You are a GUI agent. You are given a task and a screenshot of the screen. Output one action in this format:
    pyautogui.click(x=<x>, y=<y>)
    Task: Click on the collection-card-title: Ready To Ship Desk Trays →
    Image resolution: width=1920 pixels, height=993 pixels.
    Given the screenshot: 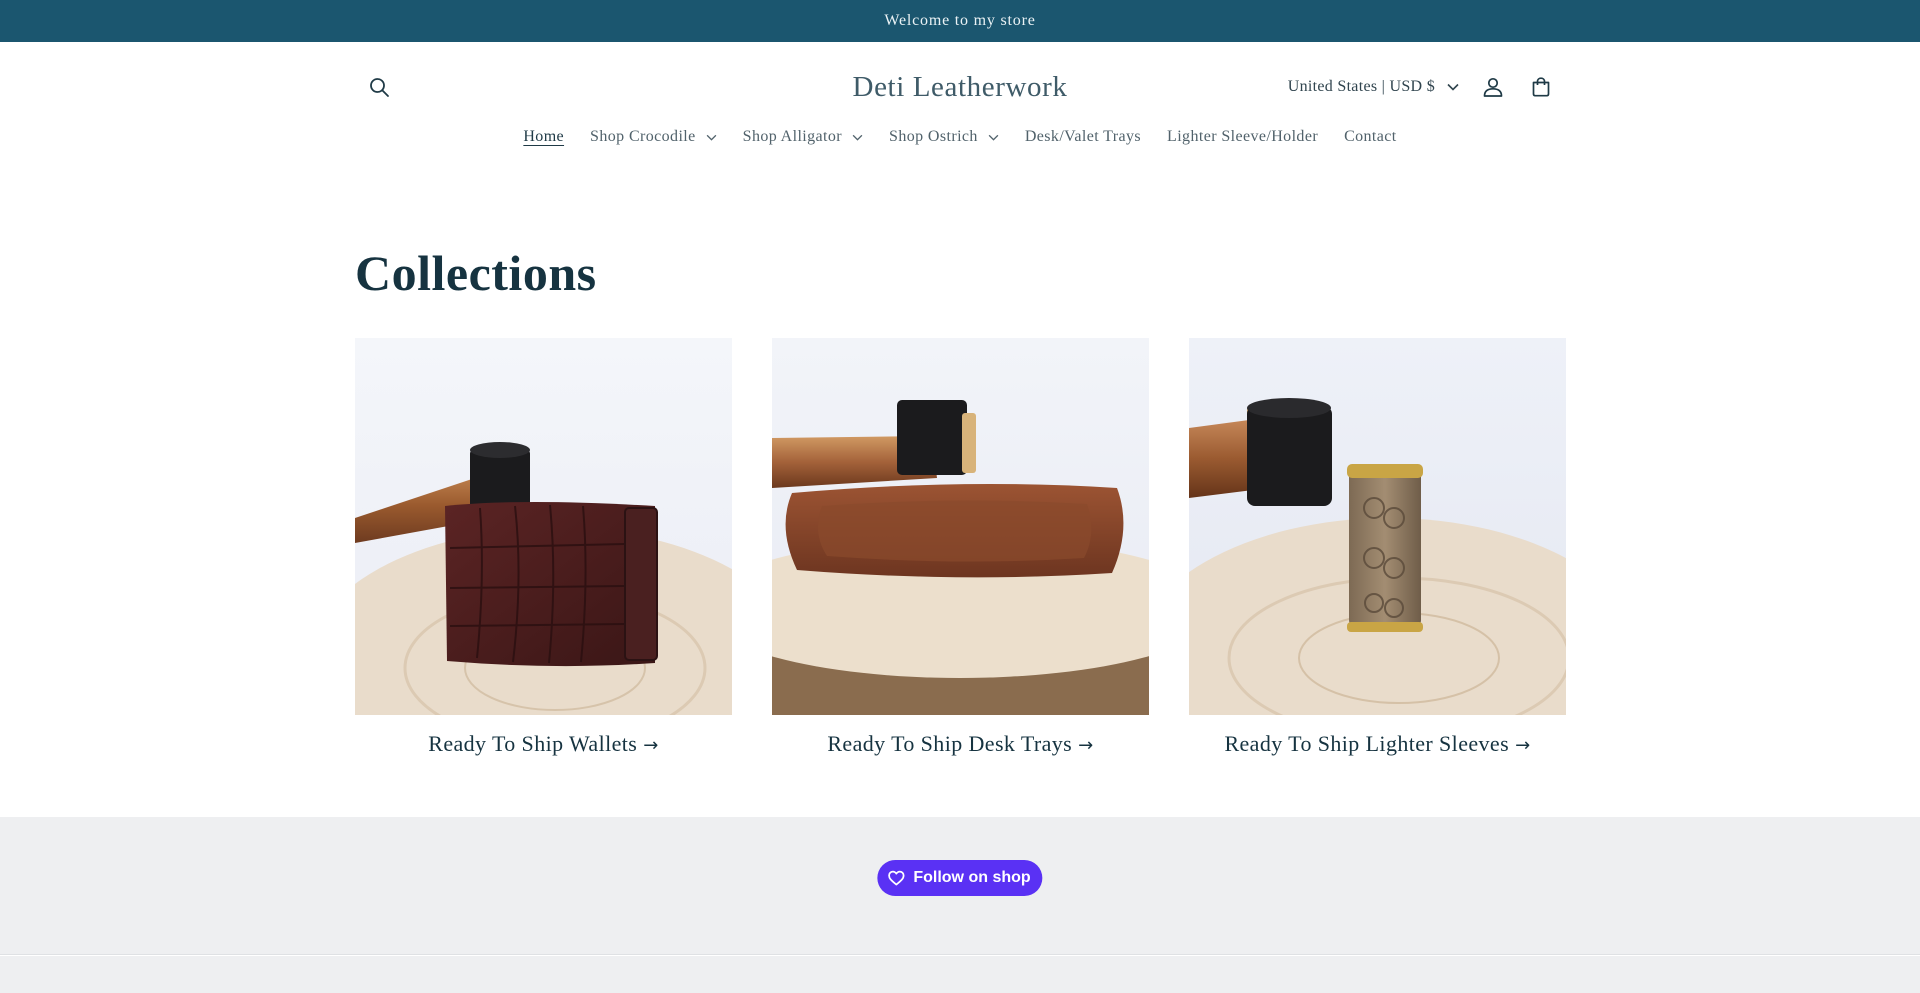 What is the action you would take?
    pyautogui.click(x=960, y=744)
    